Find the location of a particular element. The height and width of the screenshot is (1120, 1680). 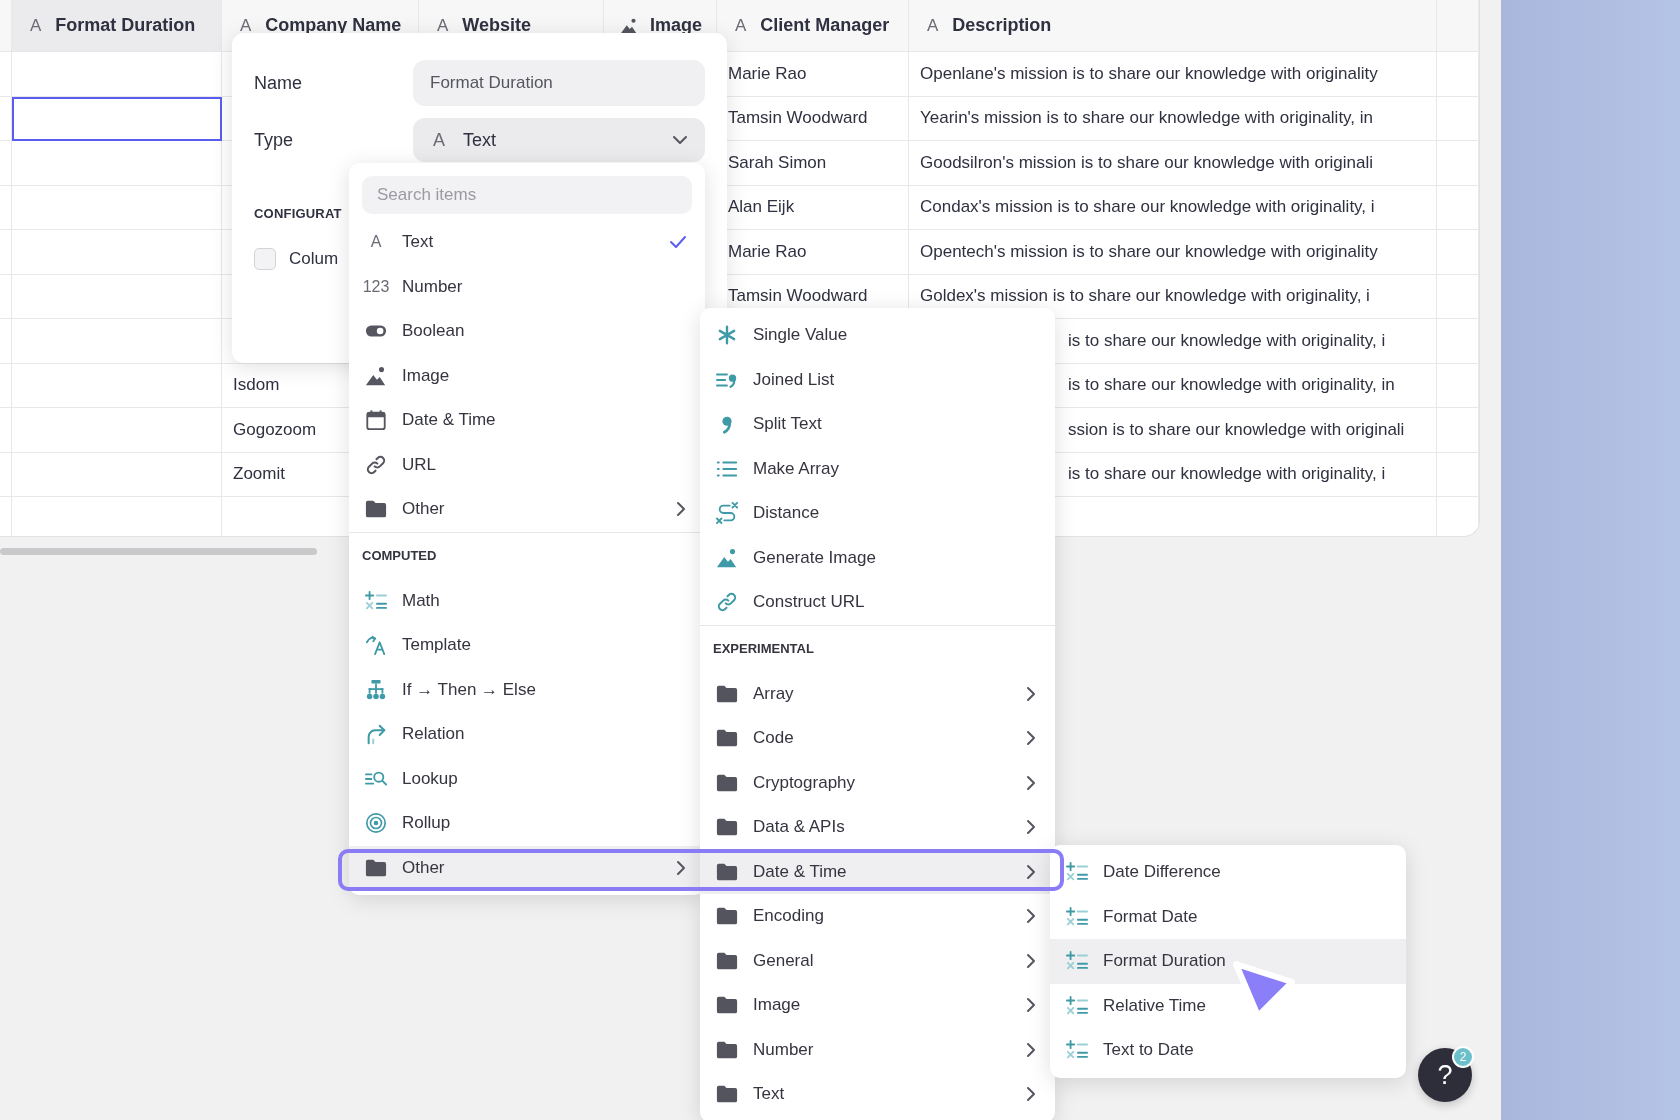

target-icon is located at coordinates (376, 823).